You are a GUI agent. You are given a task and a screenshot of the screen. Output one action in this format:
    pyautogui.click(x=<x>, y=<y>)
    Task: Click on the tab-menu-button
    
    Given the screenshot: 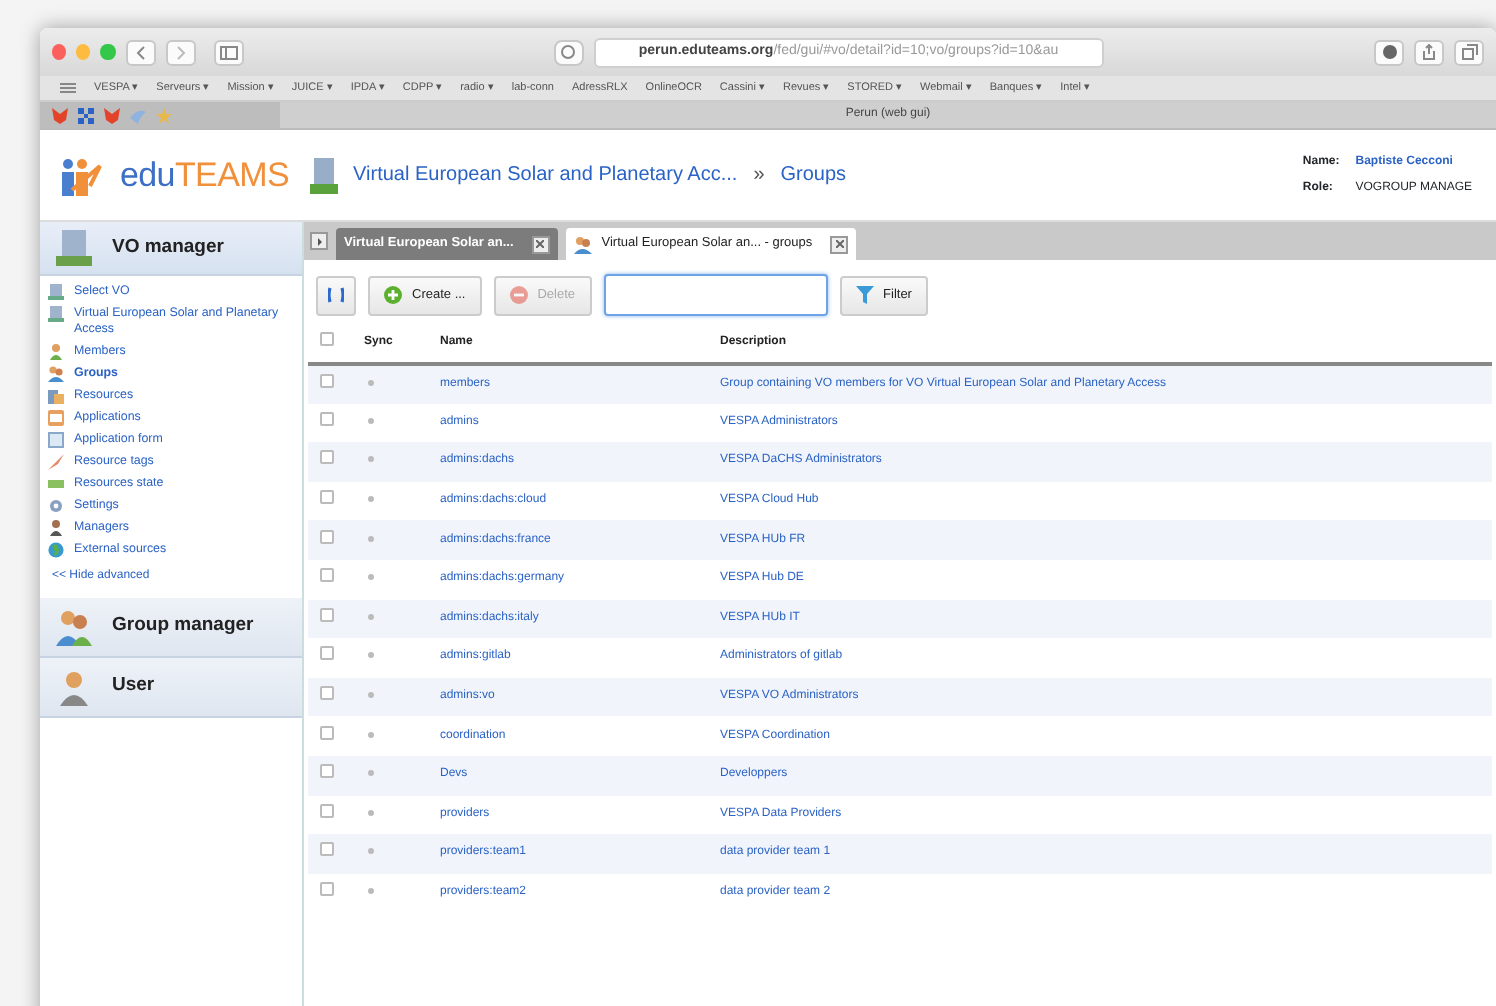 What is the action you would take?
    pyautogui.click(x=319, y=241)
    